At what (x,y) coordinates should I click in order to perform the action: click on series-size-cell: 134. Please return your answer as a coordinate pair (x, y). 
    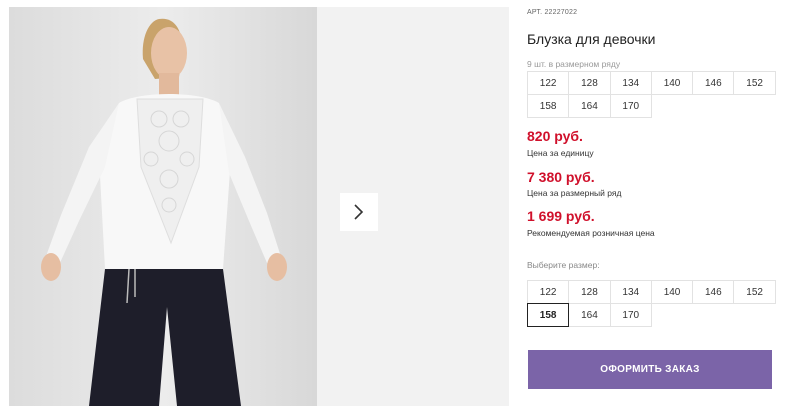
    Looking at the image, I should click on (630, 83).